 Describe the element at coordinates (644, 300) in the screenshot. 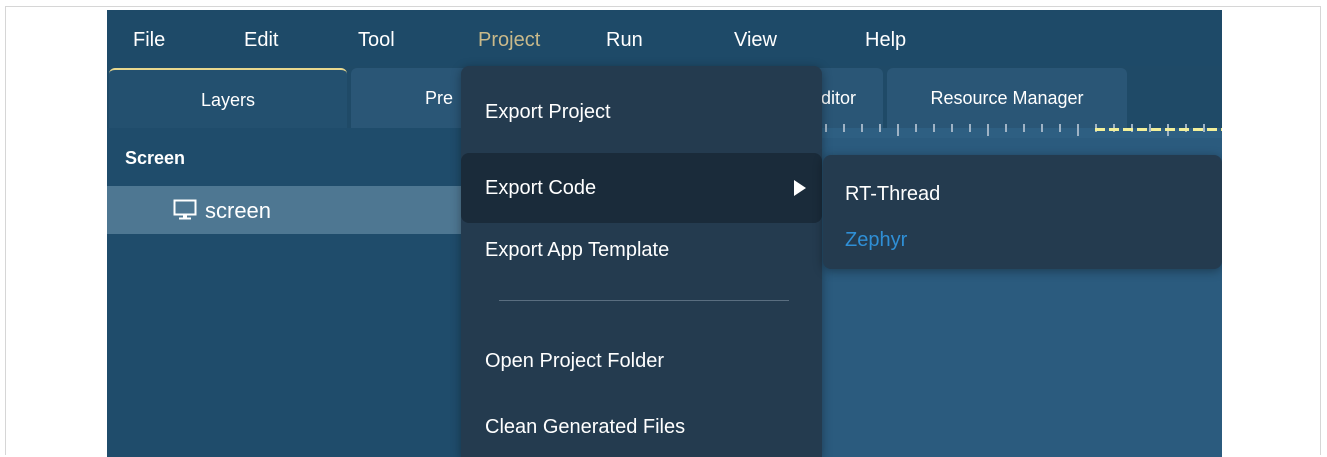

I see `menu-separator` at that location.